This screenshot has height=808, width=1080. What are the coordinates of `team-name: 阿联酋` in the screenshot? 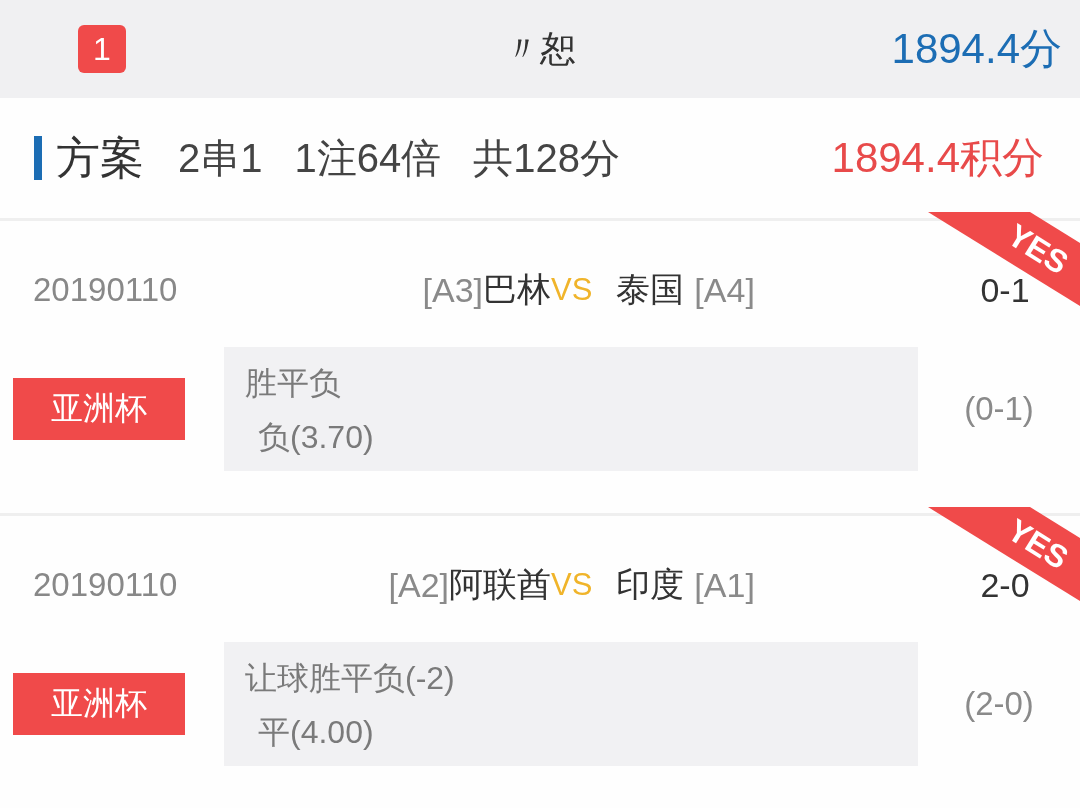 It's located at (500, 584).